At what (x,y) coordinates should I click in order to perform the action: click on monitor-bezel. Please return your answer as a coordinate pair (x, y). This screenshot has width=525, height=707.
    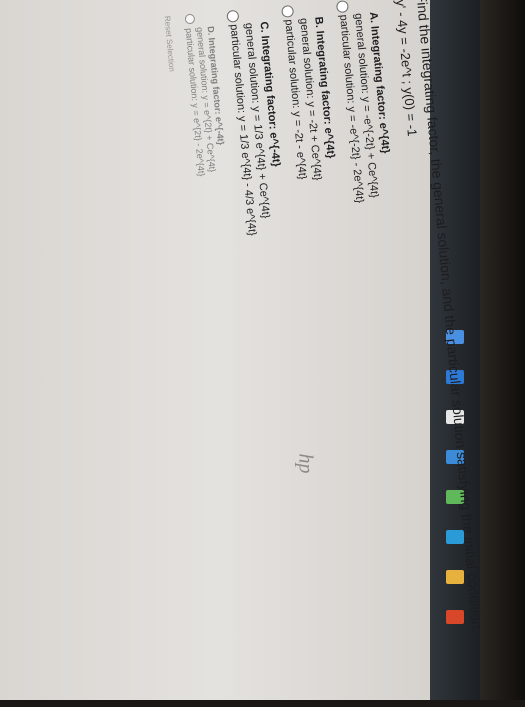
    Looking at the image, I should click on (502, 350).